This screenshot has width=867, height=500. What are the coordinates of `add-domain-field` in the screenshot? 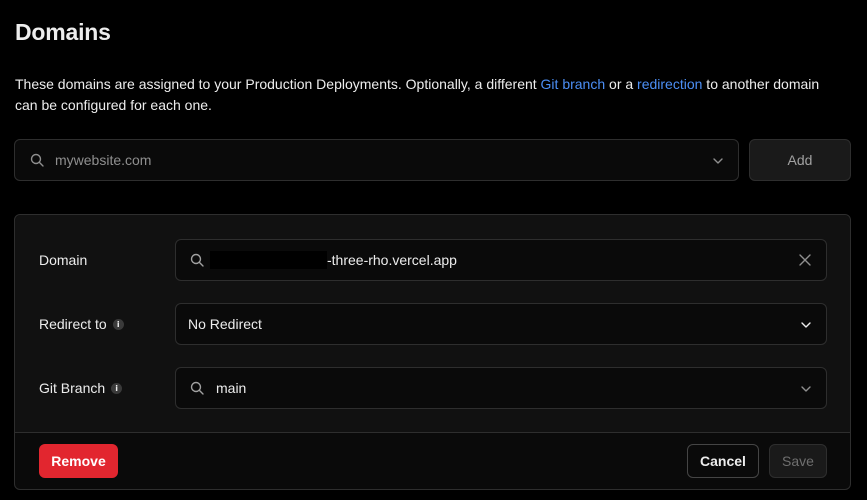 It's located at (376, 160).